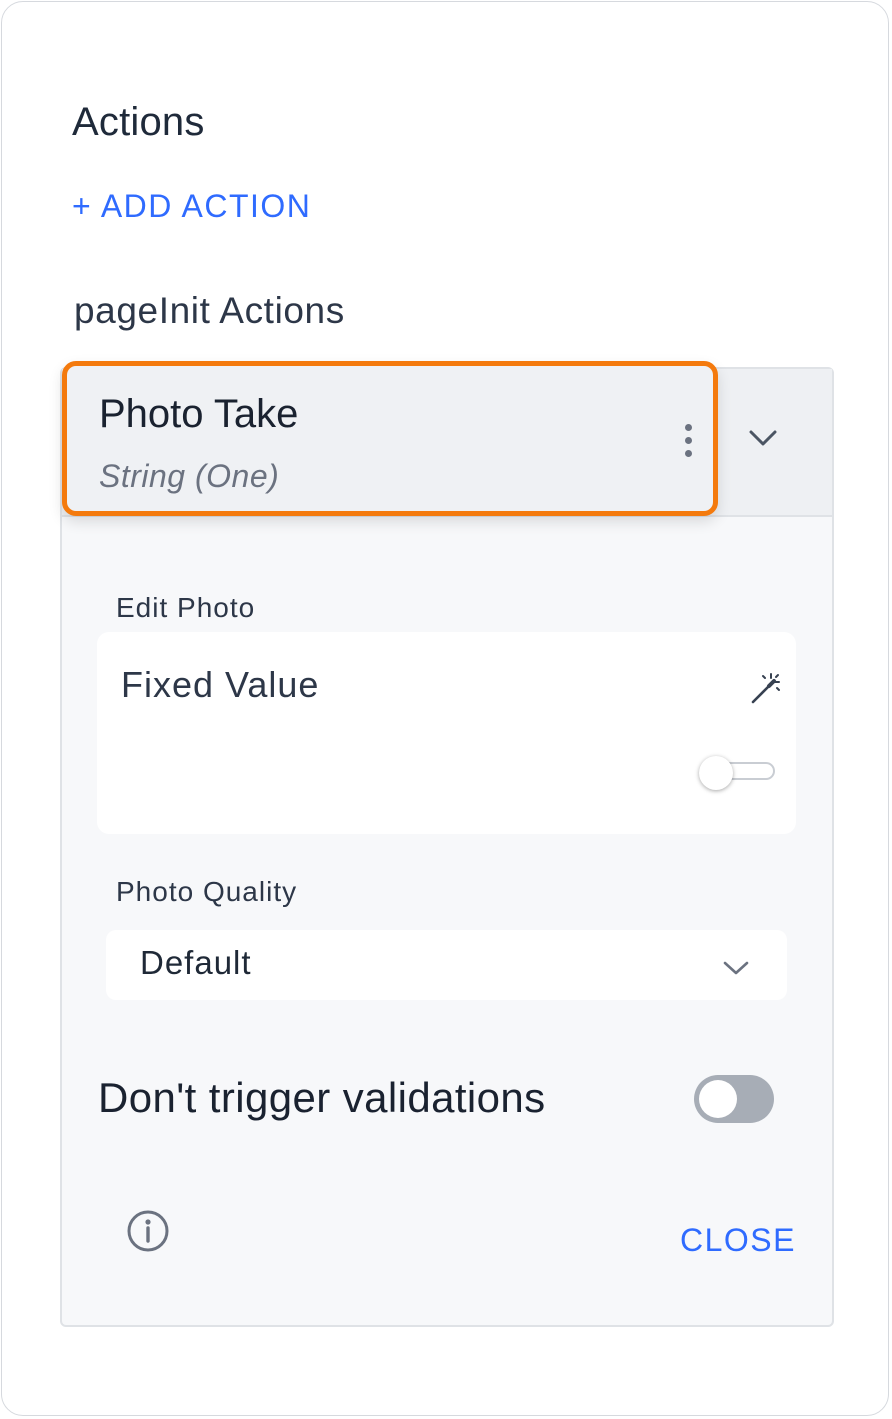 The height and width of the screenshot is (1419, 892). I want to click on edit-photo-card: Fixed Value, so click(446, 733).